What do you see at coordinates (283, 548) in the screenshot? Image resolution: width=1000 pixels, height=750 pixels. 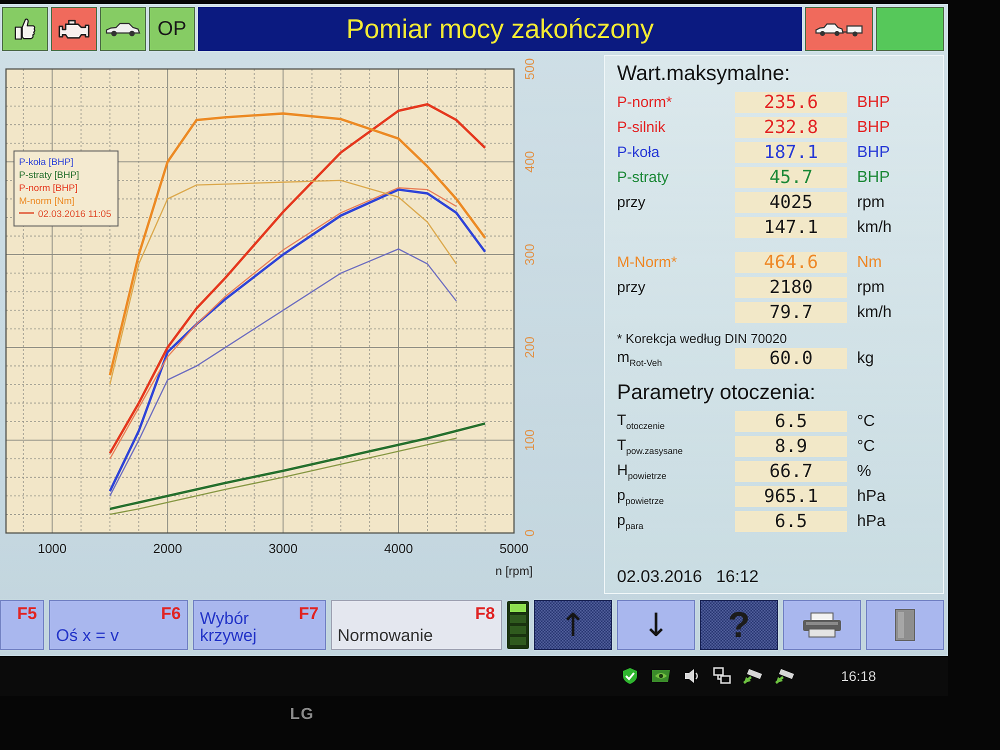 I see `axis-label: 3000` at bounding box center [283, 548].